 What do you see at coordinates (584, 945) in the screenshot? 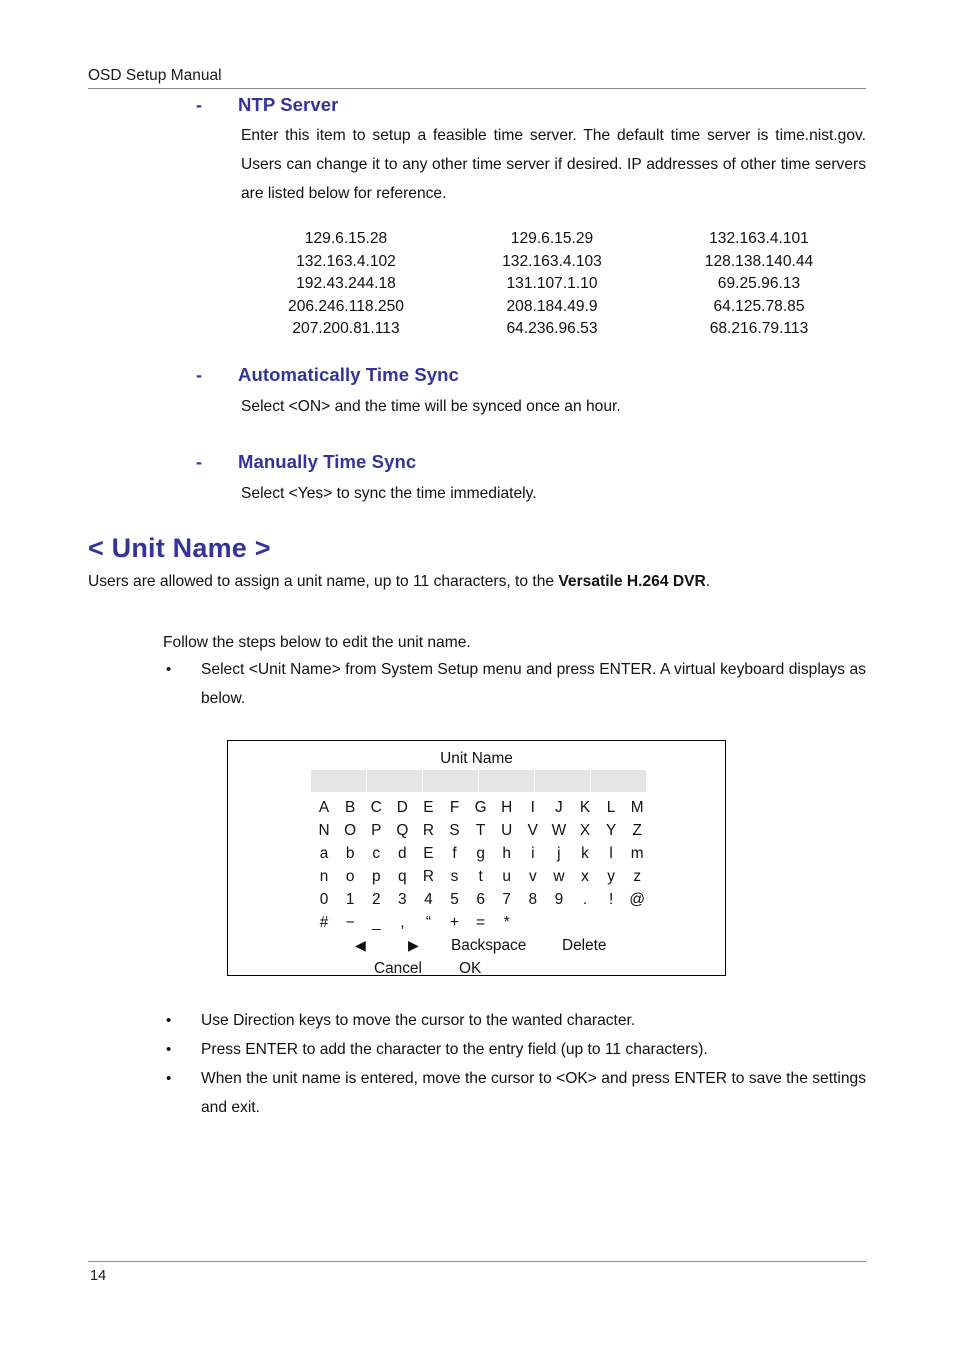
I see `delete-button: Delete` at bounding box center [584, 945].